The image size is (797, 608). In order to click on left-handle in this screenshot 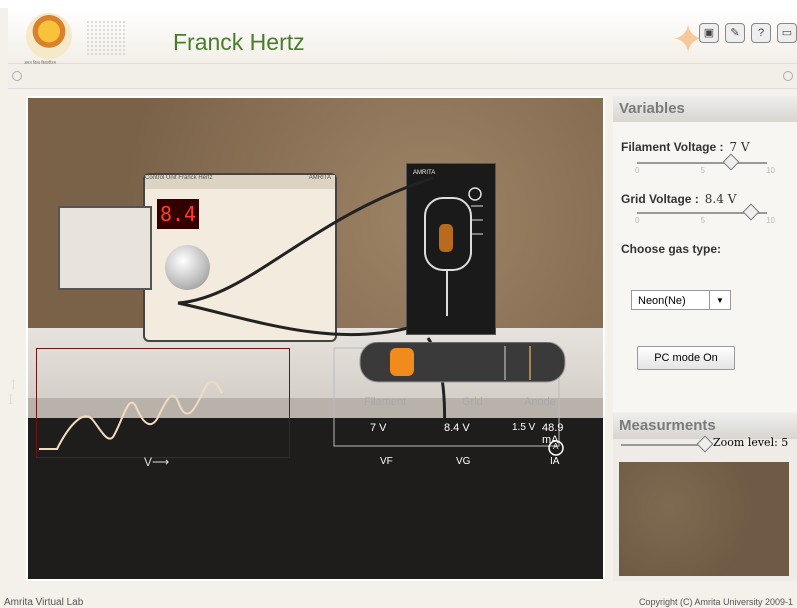, I will do `click(17, 76)`.